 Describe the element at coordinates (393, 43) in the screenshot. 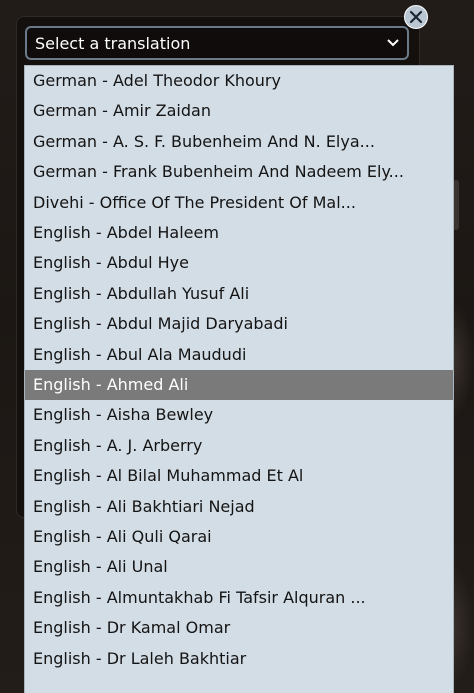

I see `chevron-down-icon` at that location.